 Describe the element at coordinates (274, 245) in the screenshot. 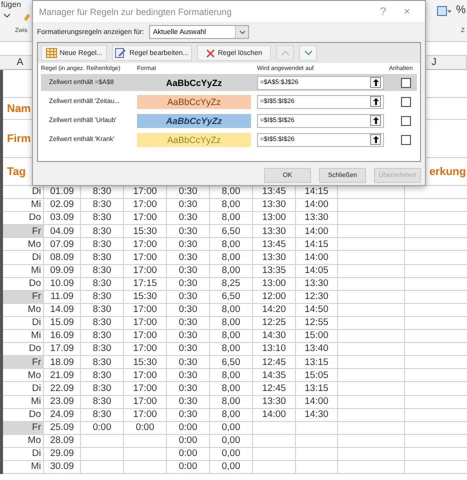

I see `table-cell: 13:45` at that location.